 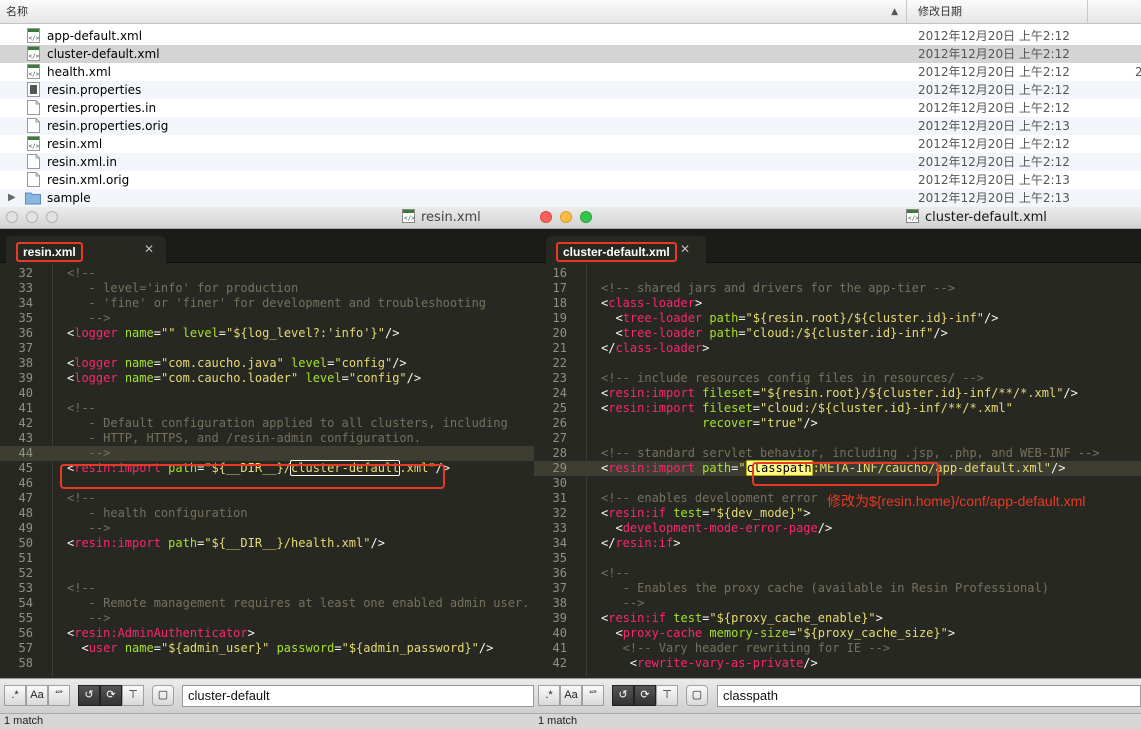 I want to click on line-text: <!--, so click(x=81, y=498).